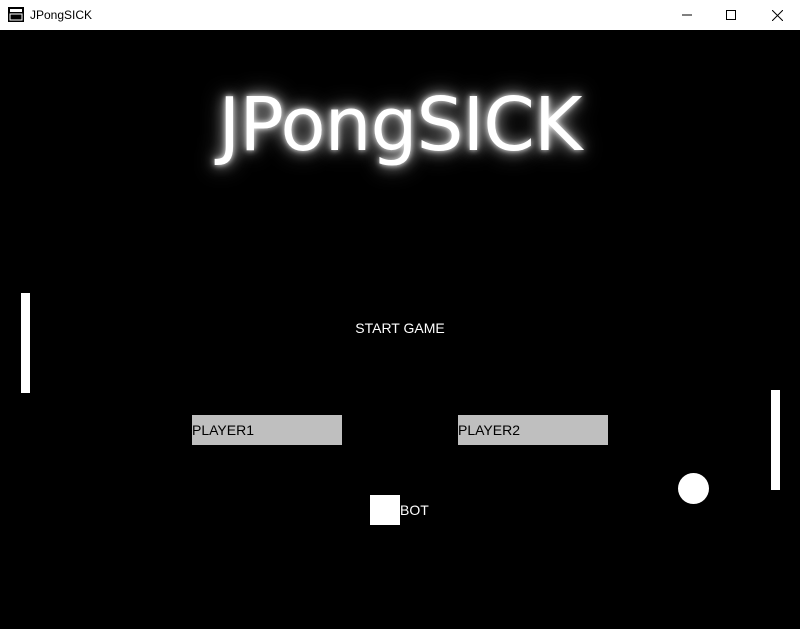 This screenshot has width=800, height=629. I want to click on right-paddle, so click(775, 440).